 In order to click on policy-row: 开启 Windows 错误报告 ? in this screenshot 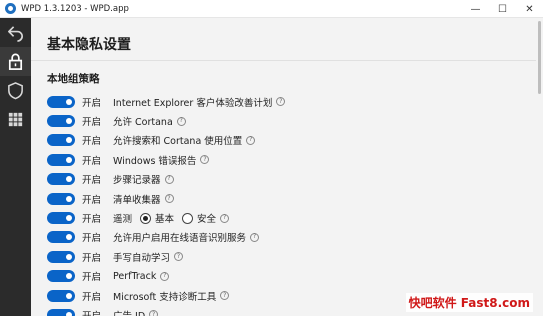, I will do `click(287, 159)`.